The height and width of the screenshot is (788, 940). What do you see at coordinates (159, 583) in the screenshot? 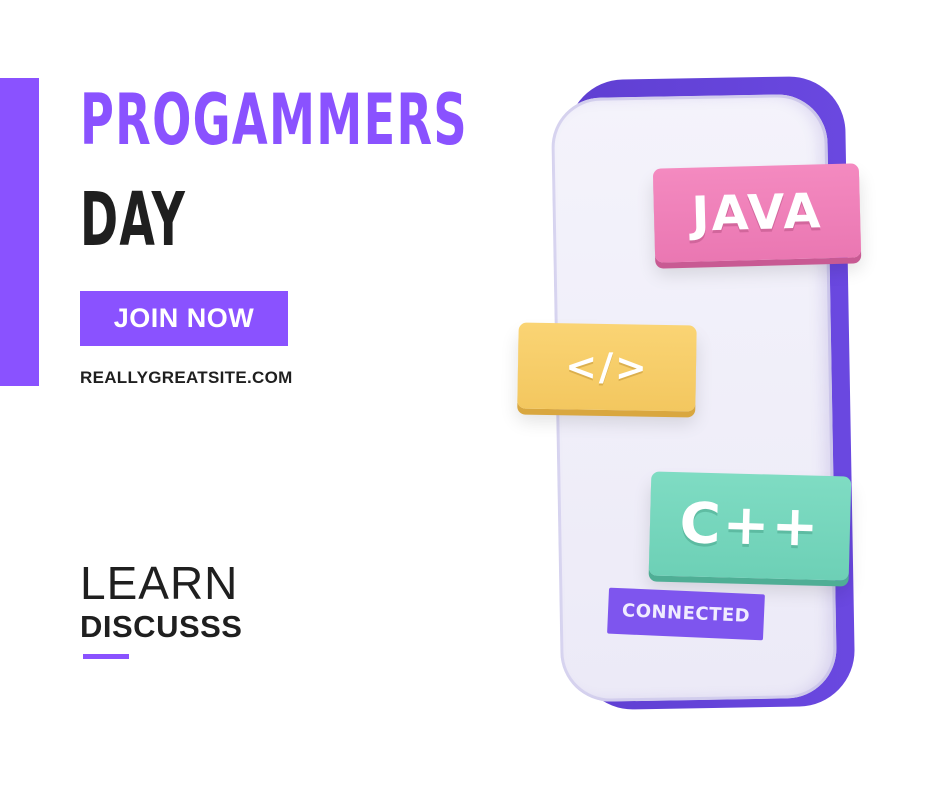
I see `learn-text: LEARN` at bounding box center [159, 583].